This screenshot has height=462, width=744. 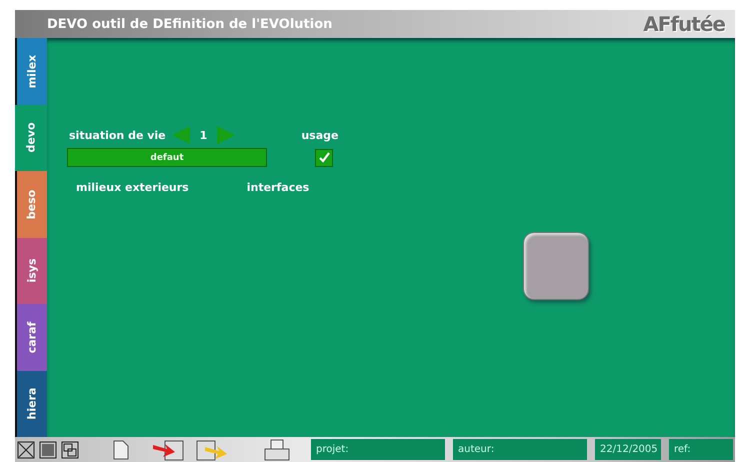 I want to click on new-document-icon, so click(x=121, y=450).